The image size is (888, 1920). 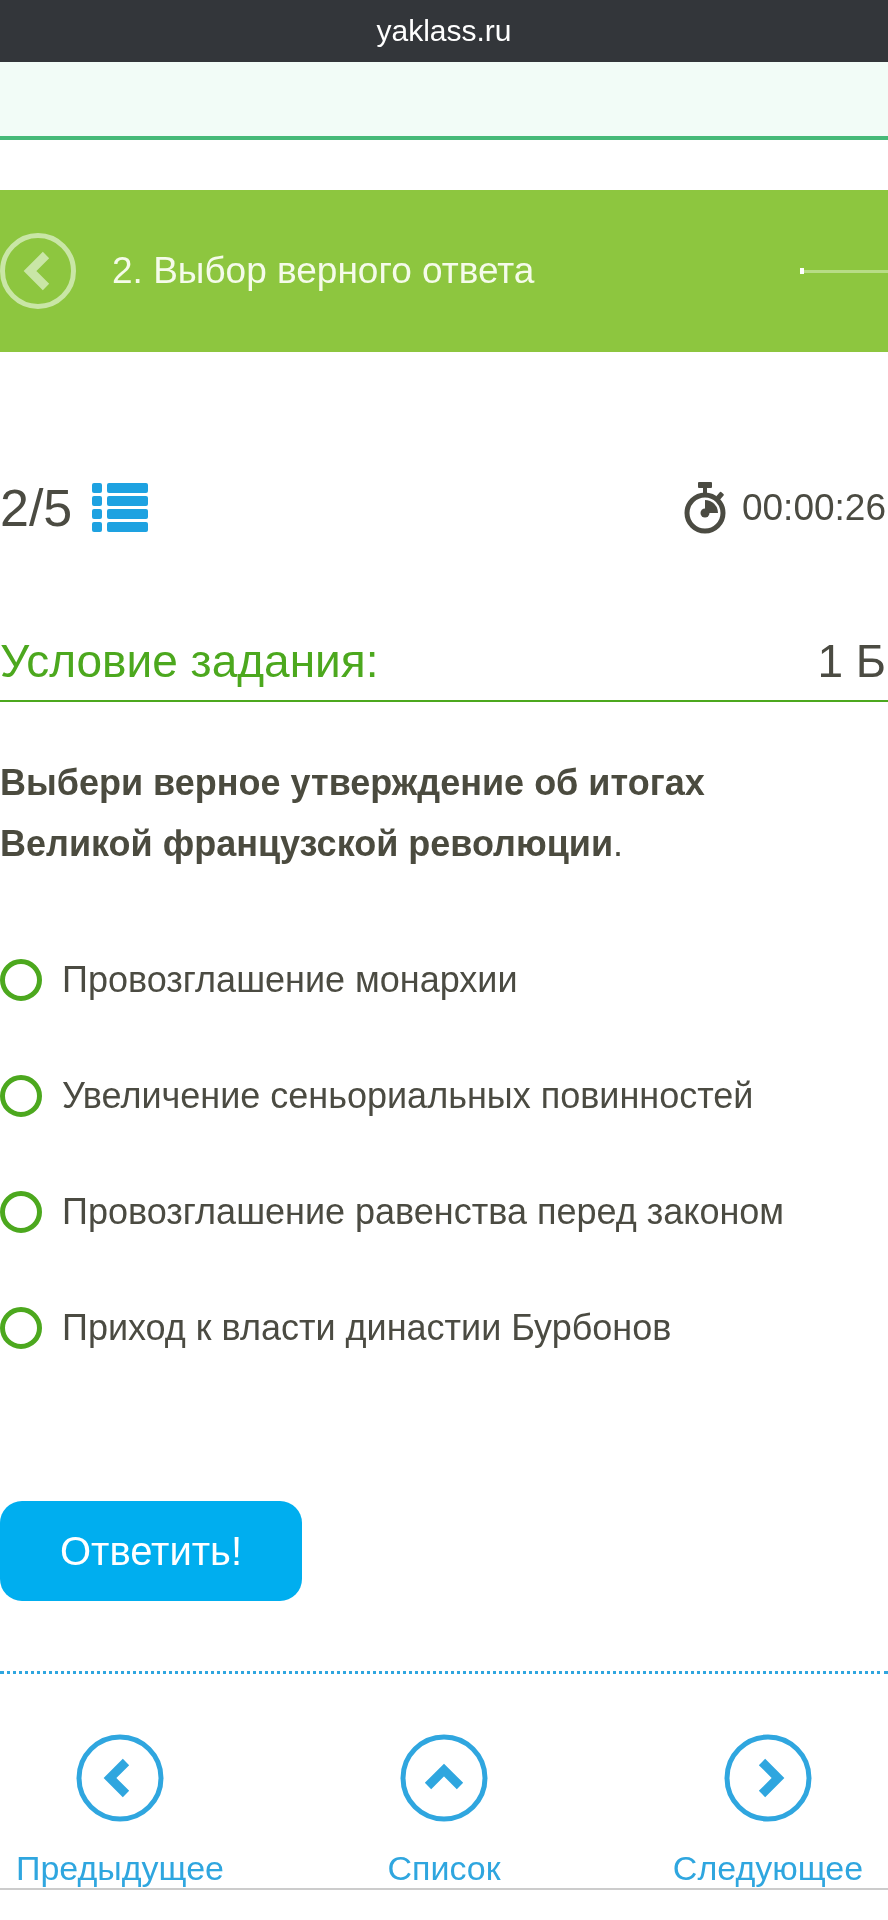 I want to click on answer-option-label: Провозглашение монархии, so click(x=290, y=980).